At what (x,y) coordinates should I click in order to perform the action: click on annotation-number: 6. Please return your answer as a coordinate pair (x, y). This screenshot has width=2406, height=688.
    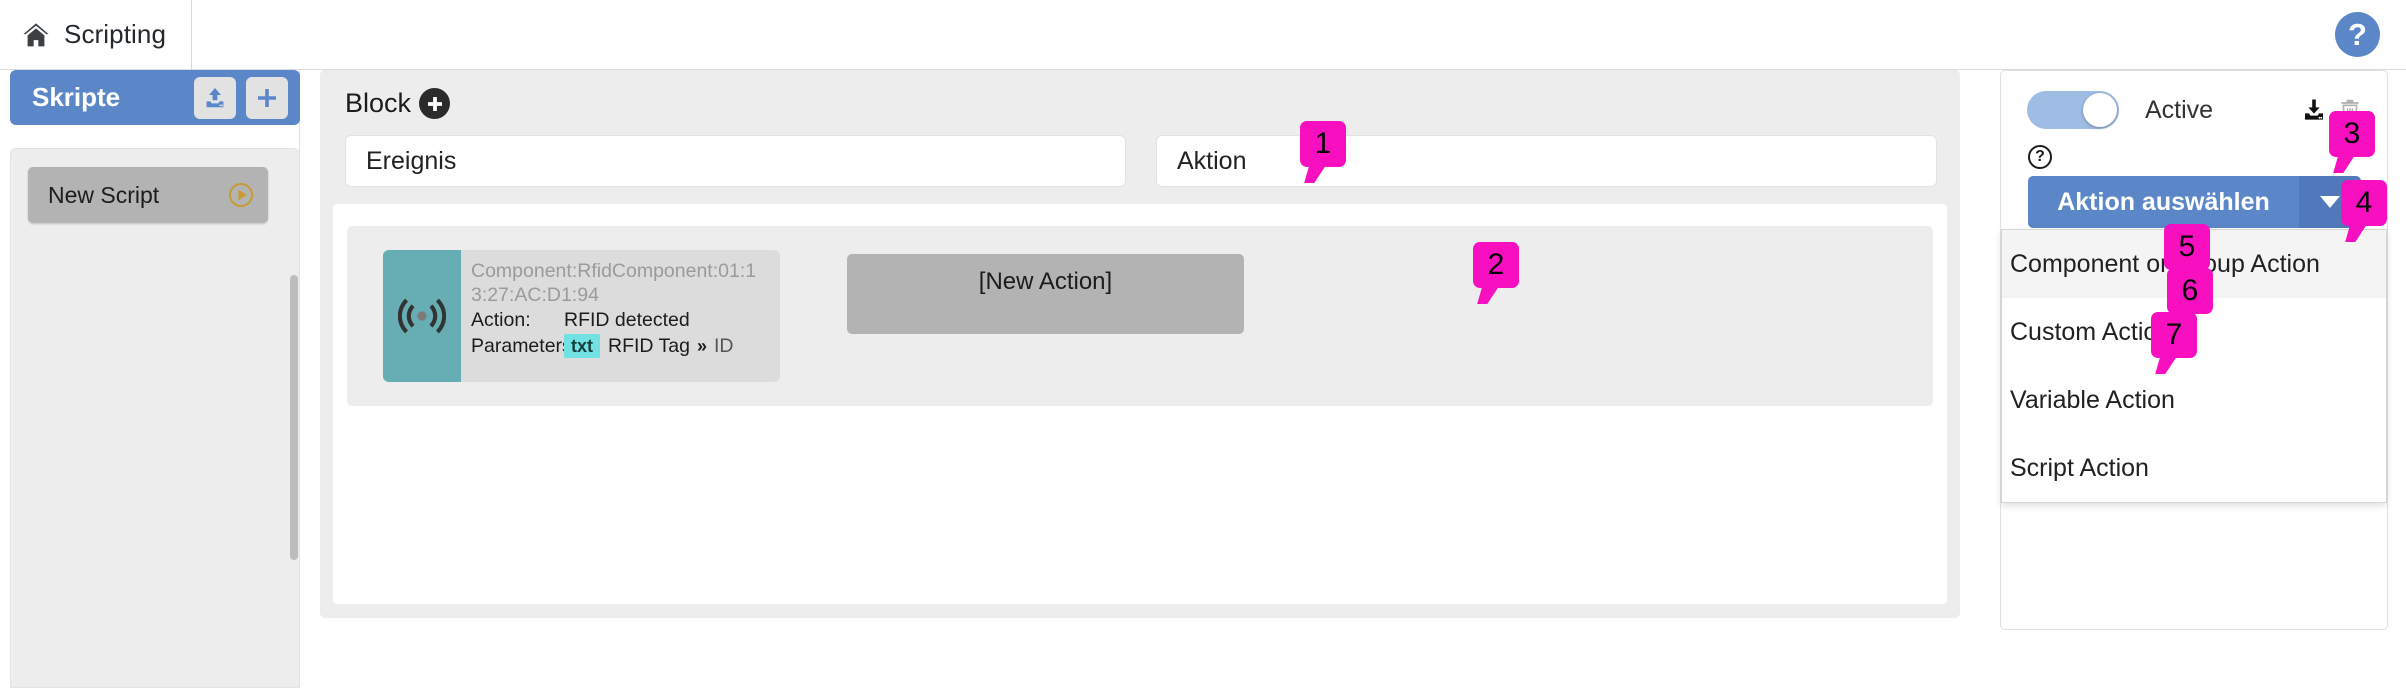
    Looking at the image, I should click on (2190, 290).